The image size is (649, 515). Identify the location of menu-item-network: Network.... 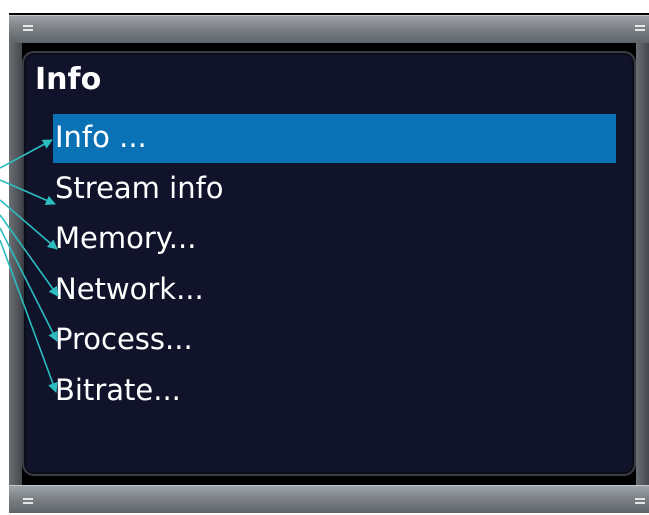
(139, 291).